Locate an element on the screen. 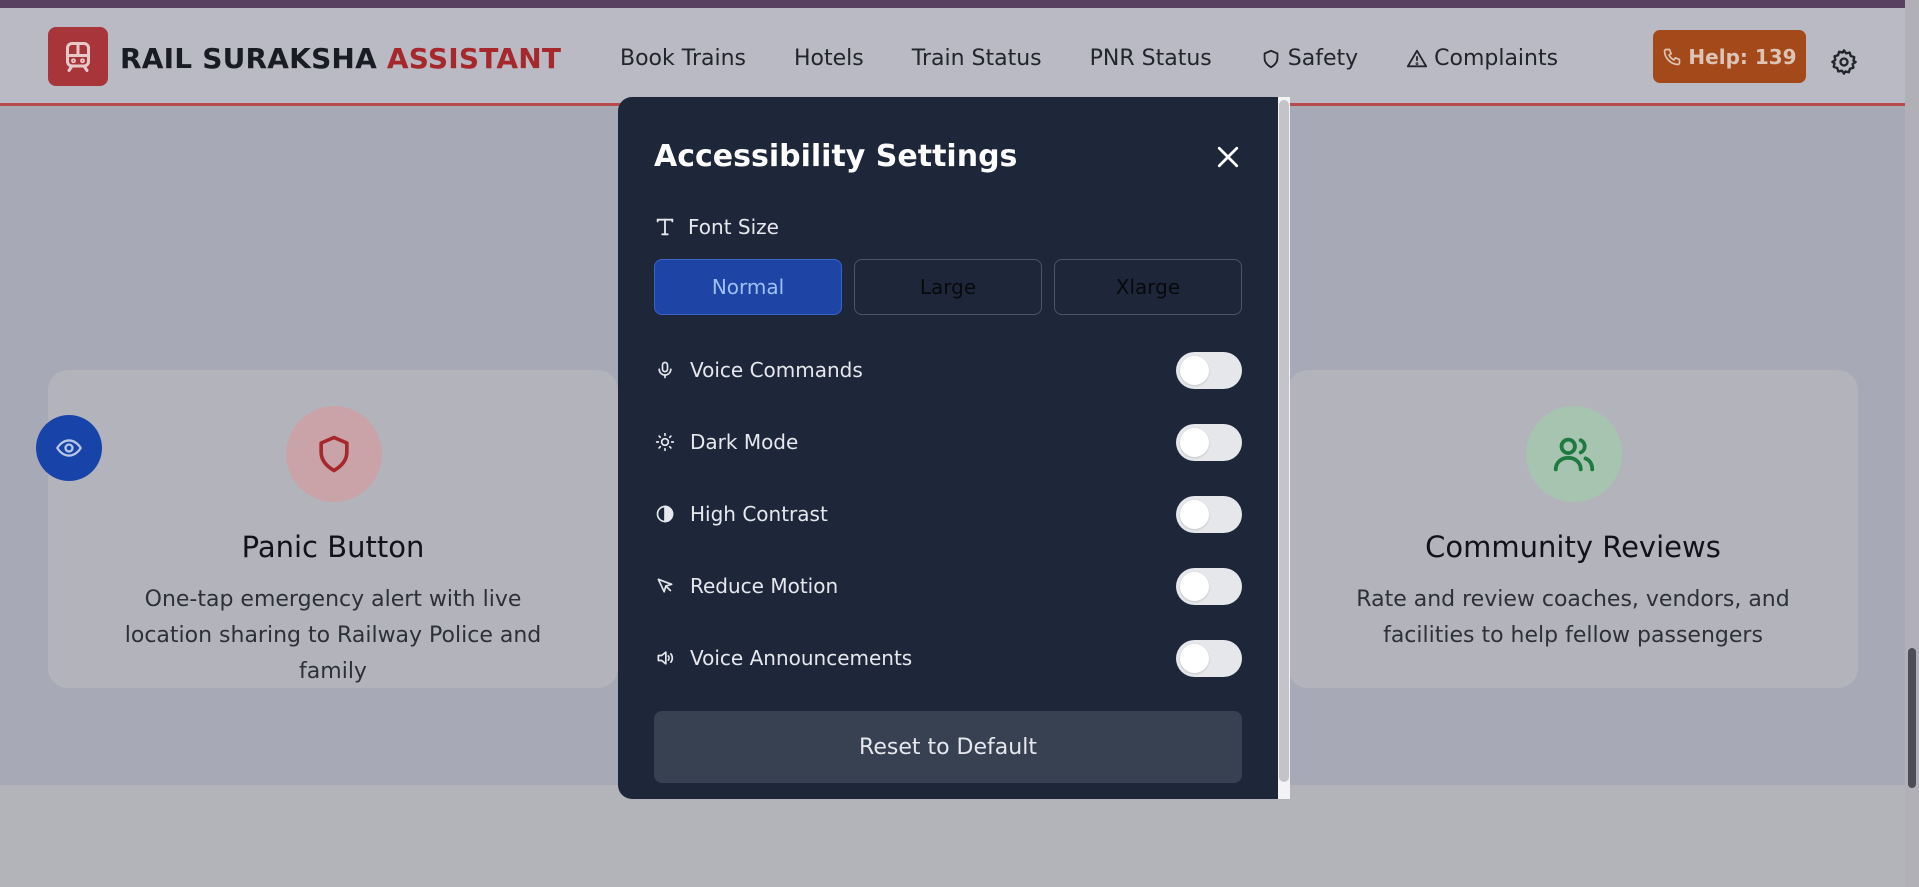  toggle-label: High Contrast is located at coordinates (759, 514).